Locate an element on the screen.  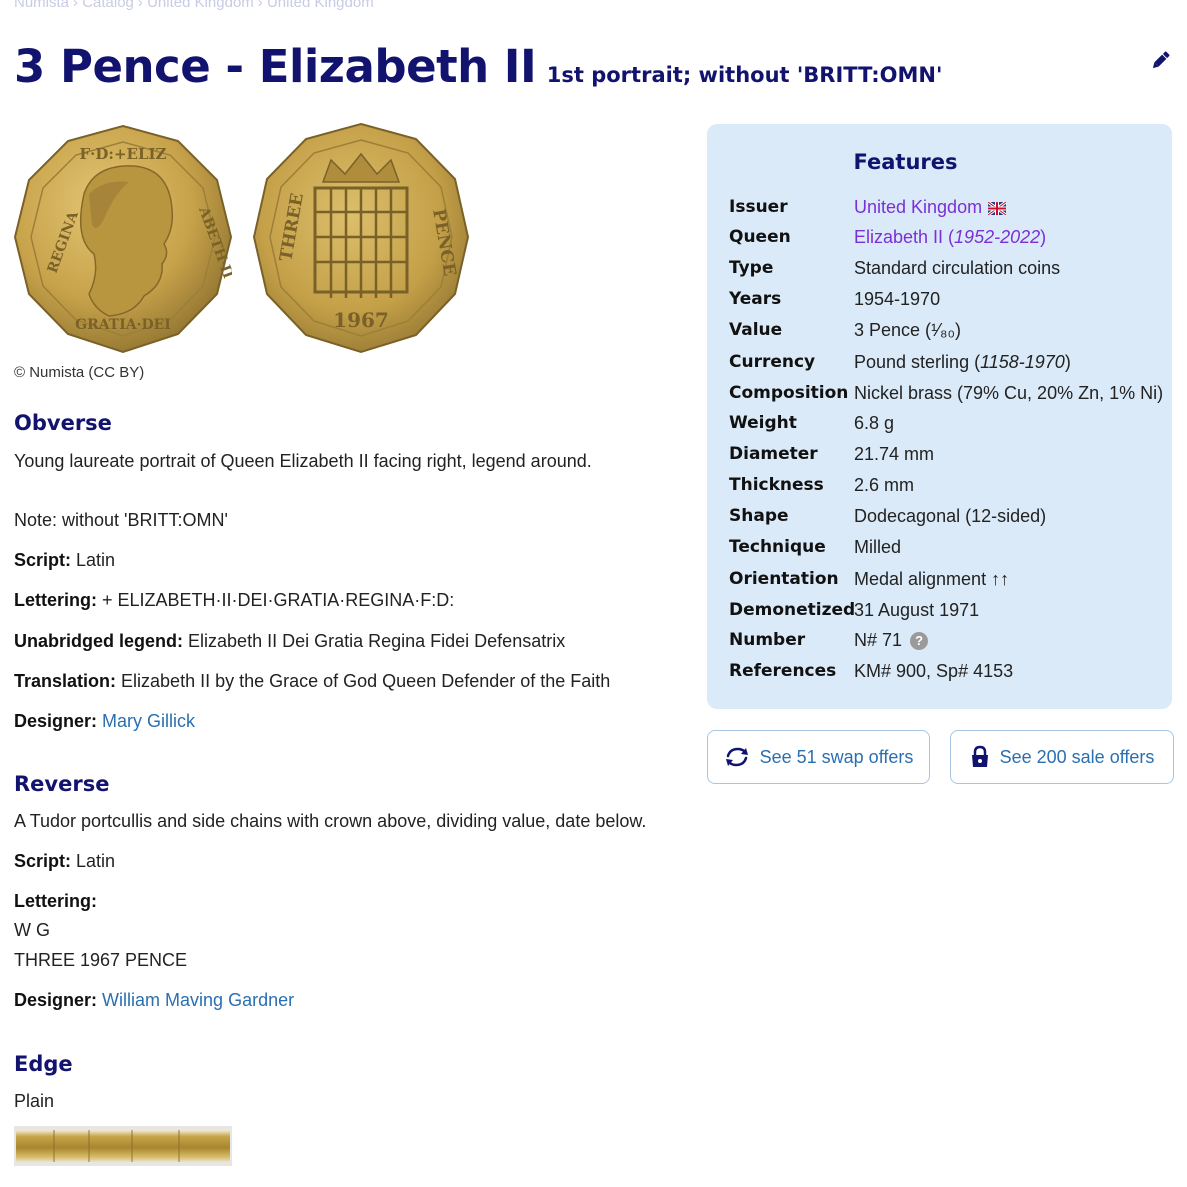
feature-value: 3 Pence (¹⁄₈₀) is located at coordinates (907, 330).